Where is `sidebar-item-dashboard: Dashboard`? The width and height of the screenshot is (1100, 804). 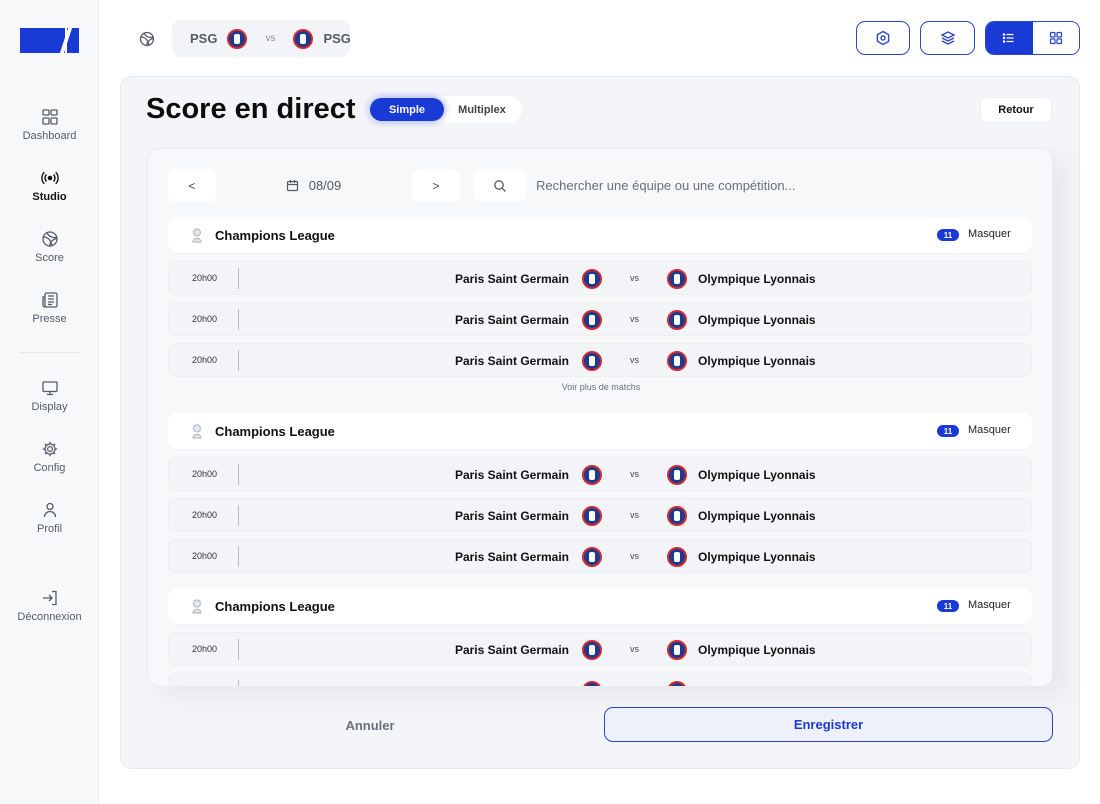
sidebar-item-dashboard: Dashboard is located at coordinates (49, 125).